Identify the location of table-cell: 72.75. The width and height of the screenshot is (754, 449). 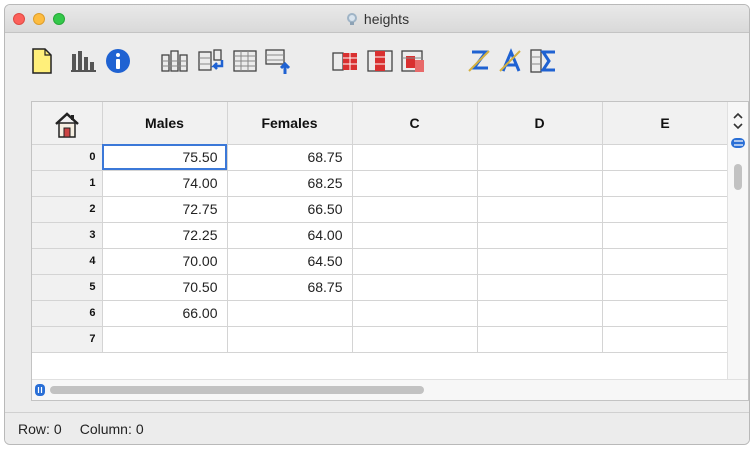
(165, 209).